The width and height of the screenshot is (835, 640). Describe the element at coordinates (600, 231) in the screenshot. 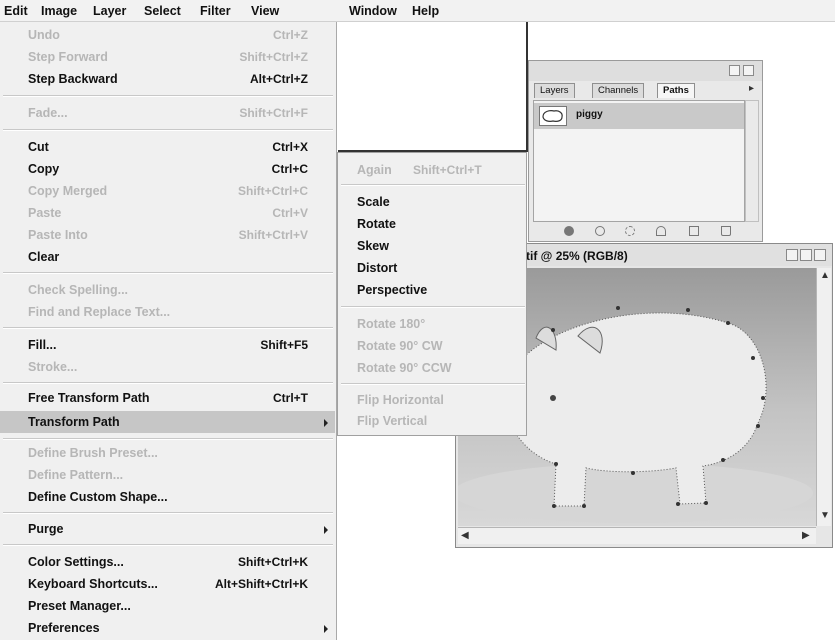

I see `stroke-path-icon` at that location.